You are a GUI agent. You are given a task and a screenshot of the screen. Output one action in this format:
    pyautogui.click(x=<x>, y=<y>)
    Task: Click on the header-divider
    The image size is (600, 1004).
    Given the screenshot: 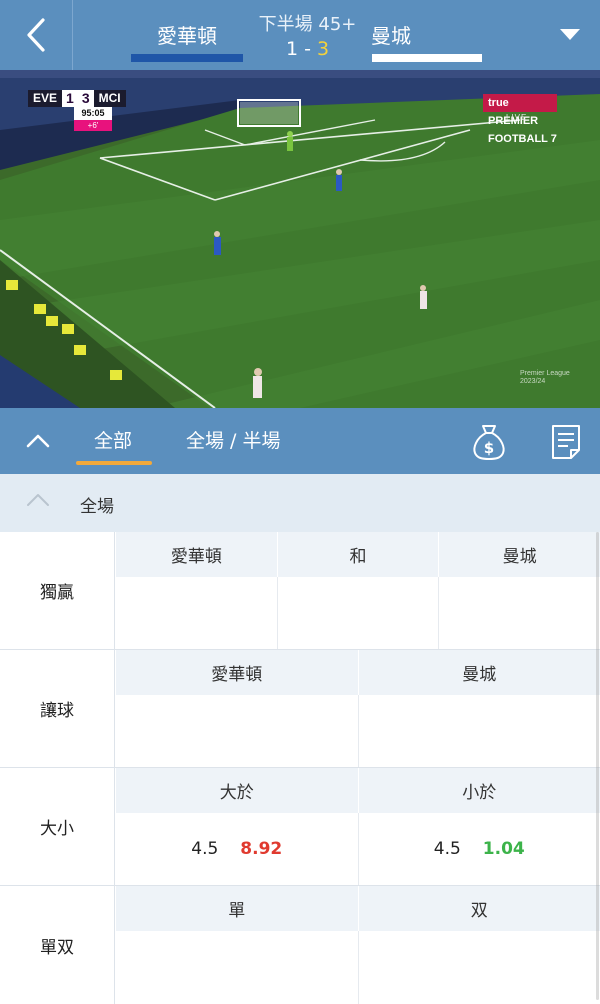 What is the action you would take?
    pyautogui.click(x=72, y=35)
    